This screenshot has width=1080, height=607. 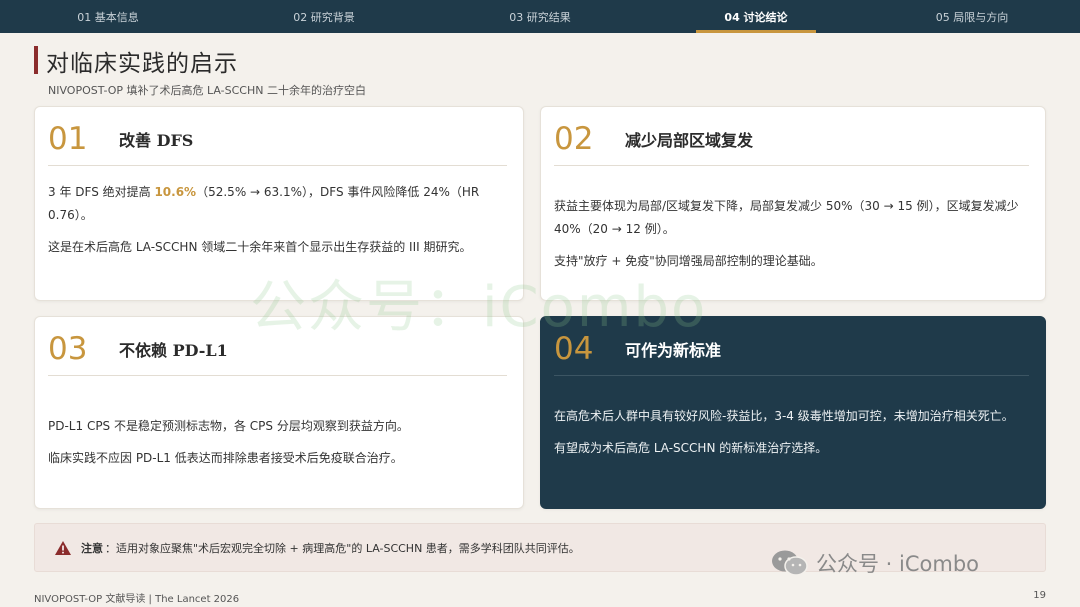 What do you see at coordinates (142, 64) in the screenshot?
I see `page-title: 对临床实践的启示` at bounding box center [142, 64].